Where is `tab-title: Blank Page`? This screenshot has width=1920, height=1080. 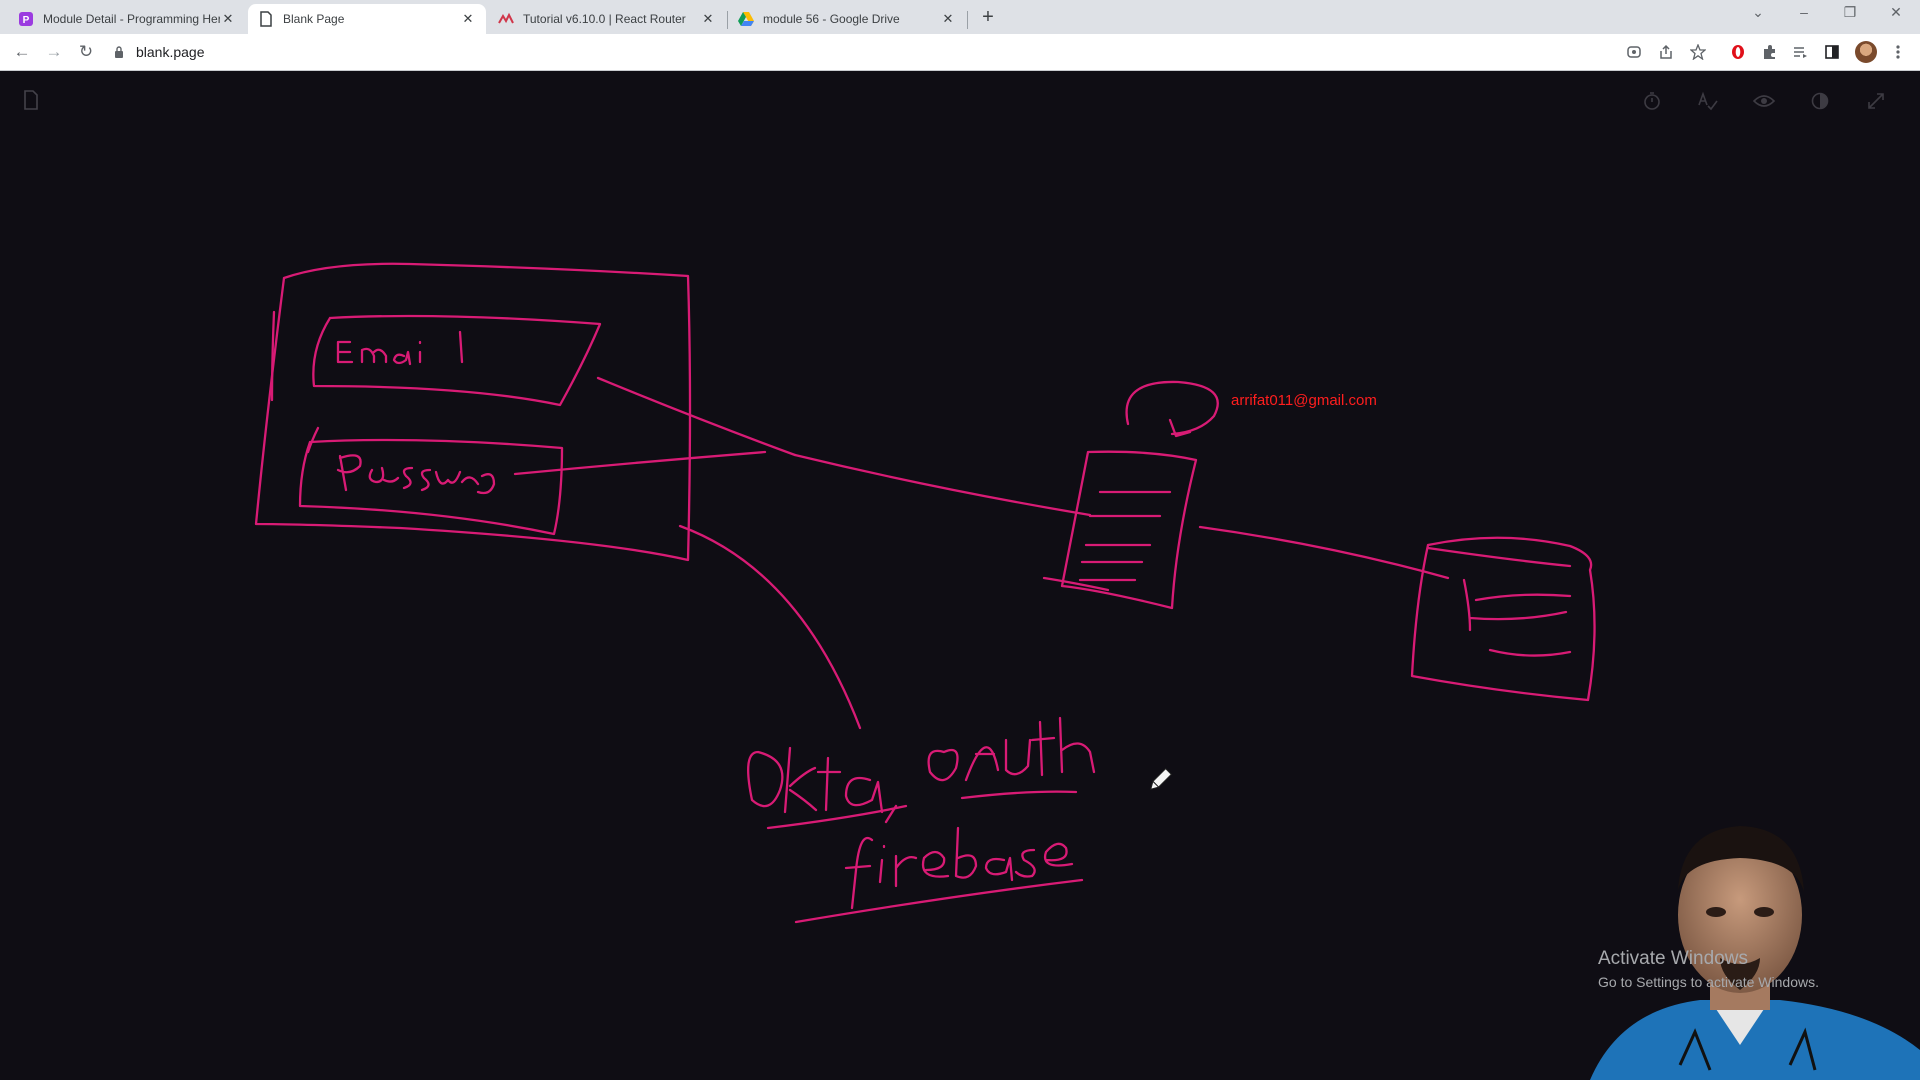 tab-title: Blank Page is located at coordinates (314, 19).